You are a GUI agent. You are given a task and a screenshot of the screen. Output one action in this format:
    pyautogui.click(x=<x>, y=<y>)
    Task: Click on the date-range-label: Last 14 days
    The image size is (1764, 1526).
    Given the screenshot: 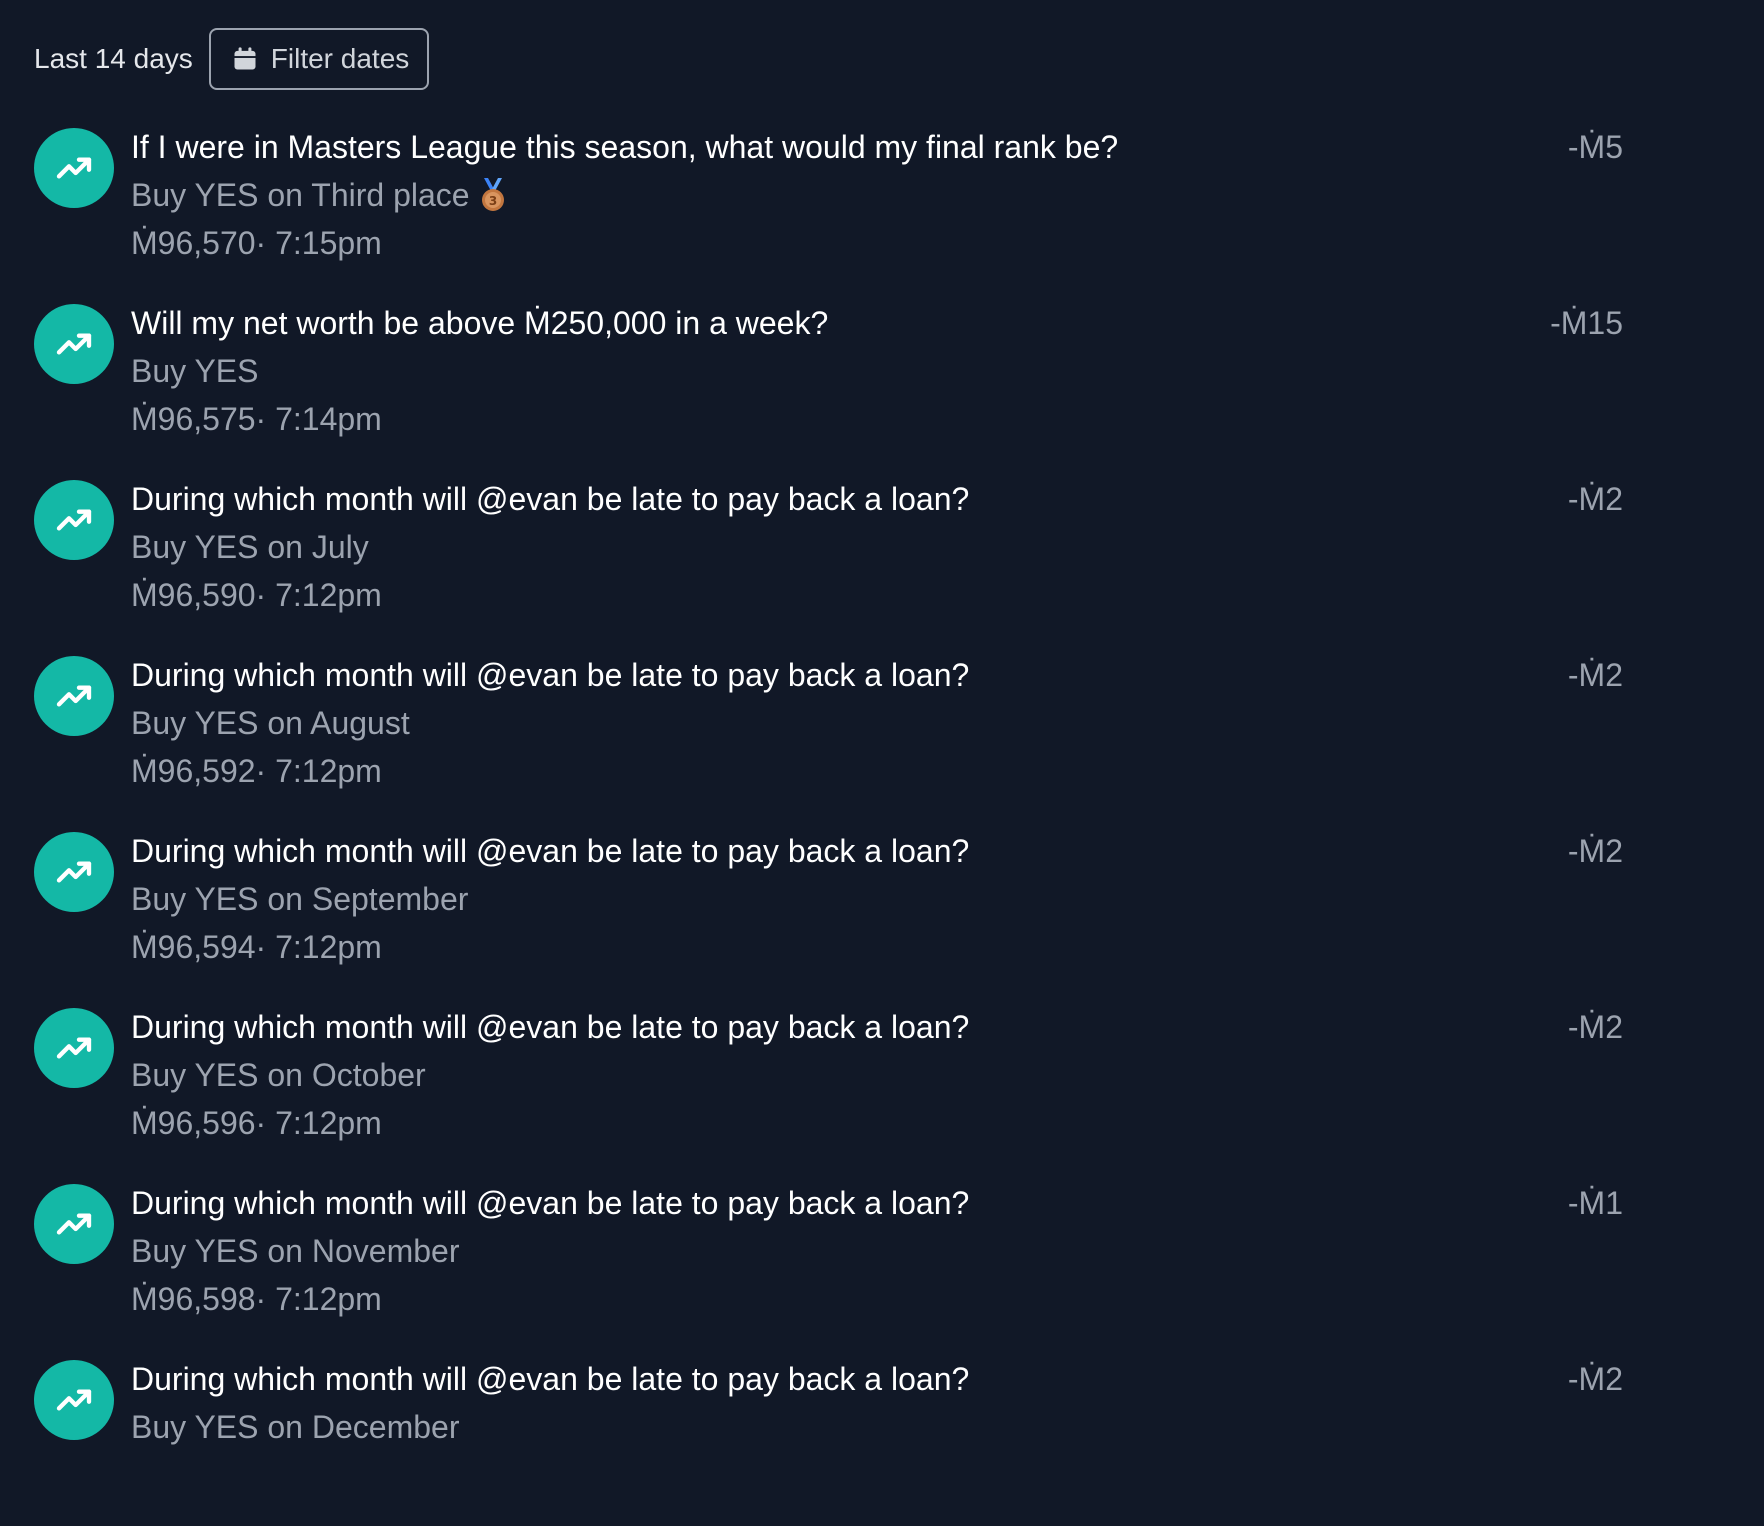 What is the action you would take?
    pyautogui.click(x=113, y=58)
    